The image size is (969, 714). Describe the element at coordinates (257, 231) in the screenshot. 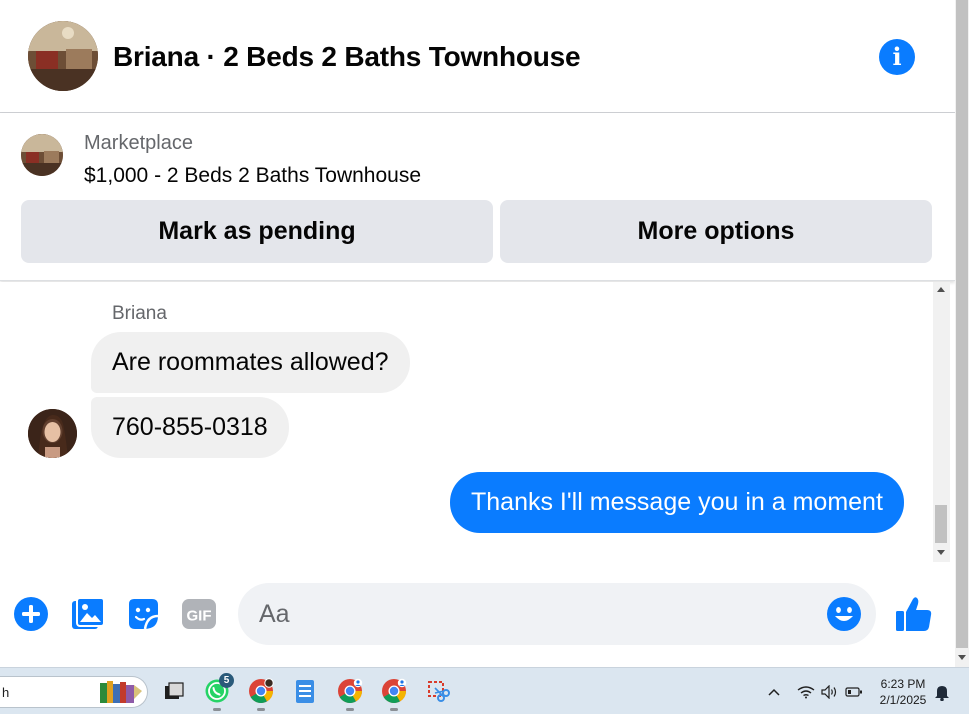

I see `mark-as-pending-button: Mark as pending` at that location.